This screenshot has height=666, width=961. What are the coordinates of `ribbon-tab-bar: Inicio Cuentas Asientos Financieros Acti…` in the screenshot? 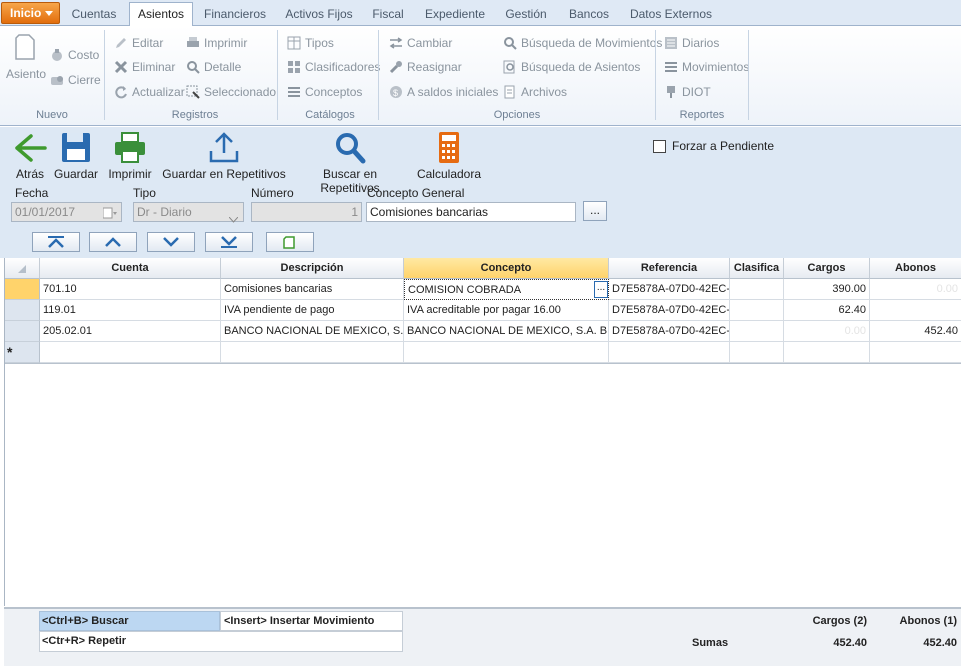 It's located at (480, 13).